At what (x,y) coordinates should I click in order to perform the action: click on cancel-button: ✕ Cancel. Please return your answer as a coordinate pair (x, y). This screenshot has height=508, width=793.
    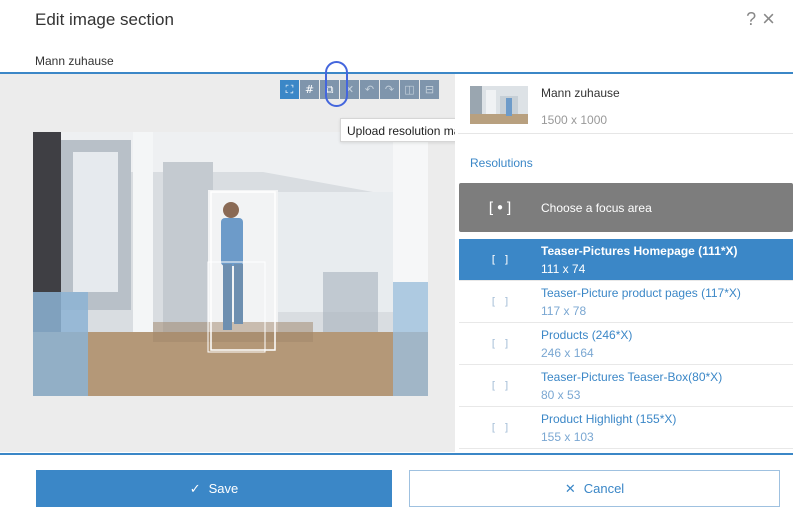
    Looking at the image, I should click on (594, 488).